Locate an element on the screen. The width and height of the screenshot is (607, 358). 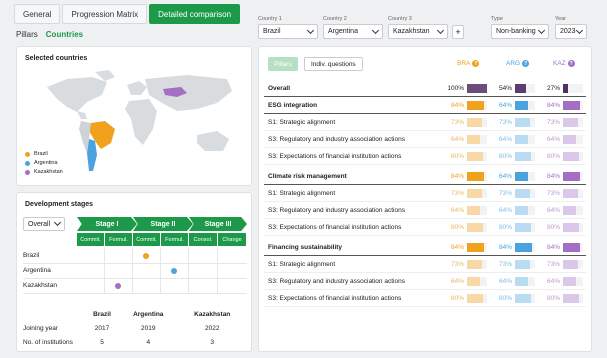
filter-country1-label: Country 1 is located at coordinates (270, 19).